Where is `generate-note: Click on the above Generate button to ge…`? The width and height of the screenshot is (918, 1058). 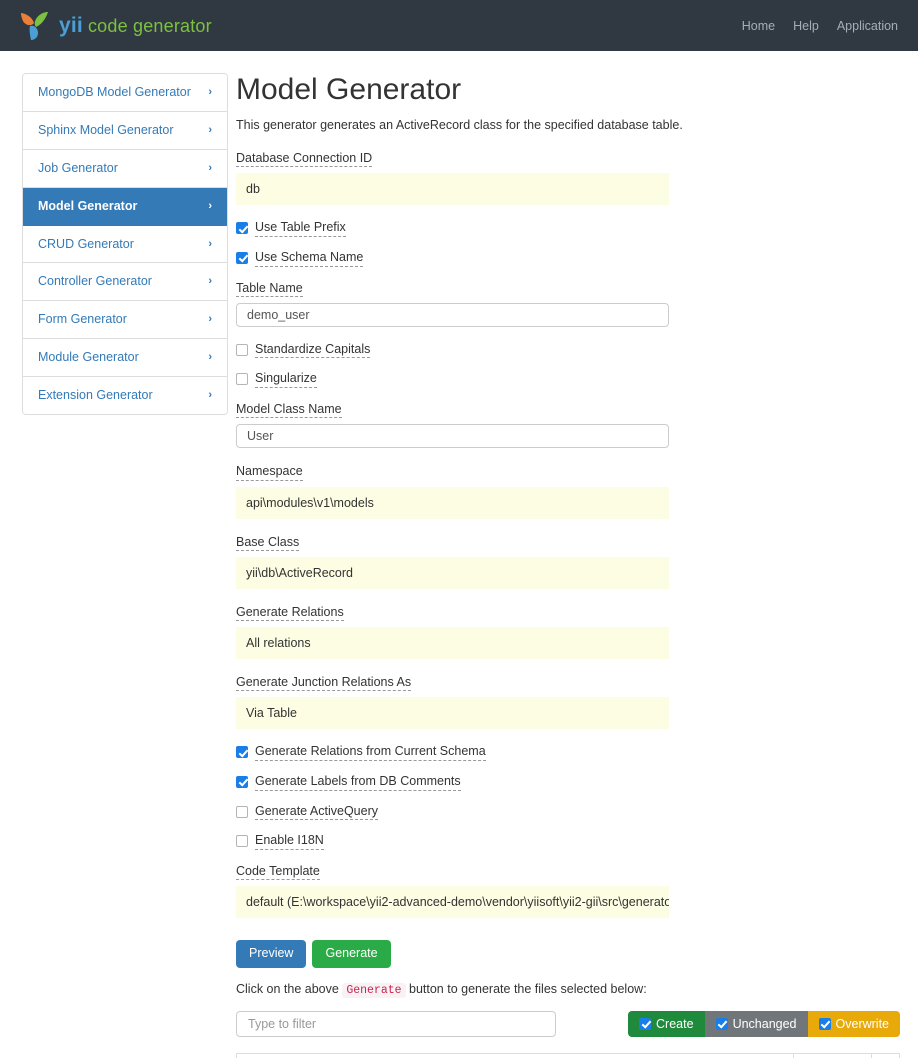
generate-note: Click on the above Generate button to ge… is located at coordinates (568, 989).